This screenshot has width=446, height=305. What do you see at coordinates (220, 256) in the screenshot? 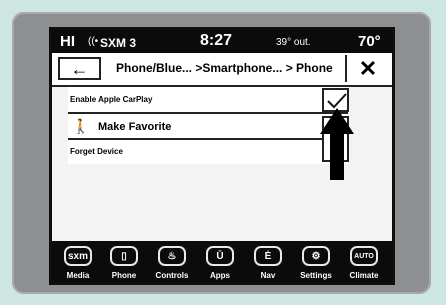
I see `apps-icon: Ū` at bounding box center [220, 256].